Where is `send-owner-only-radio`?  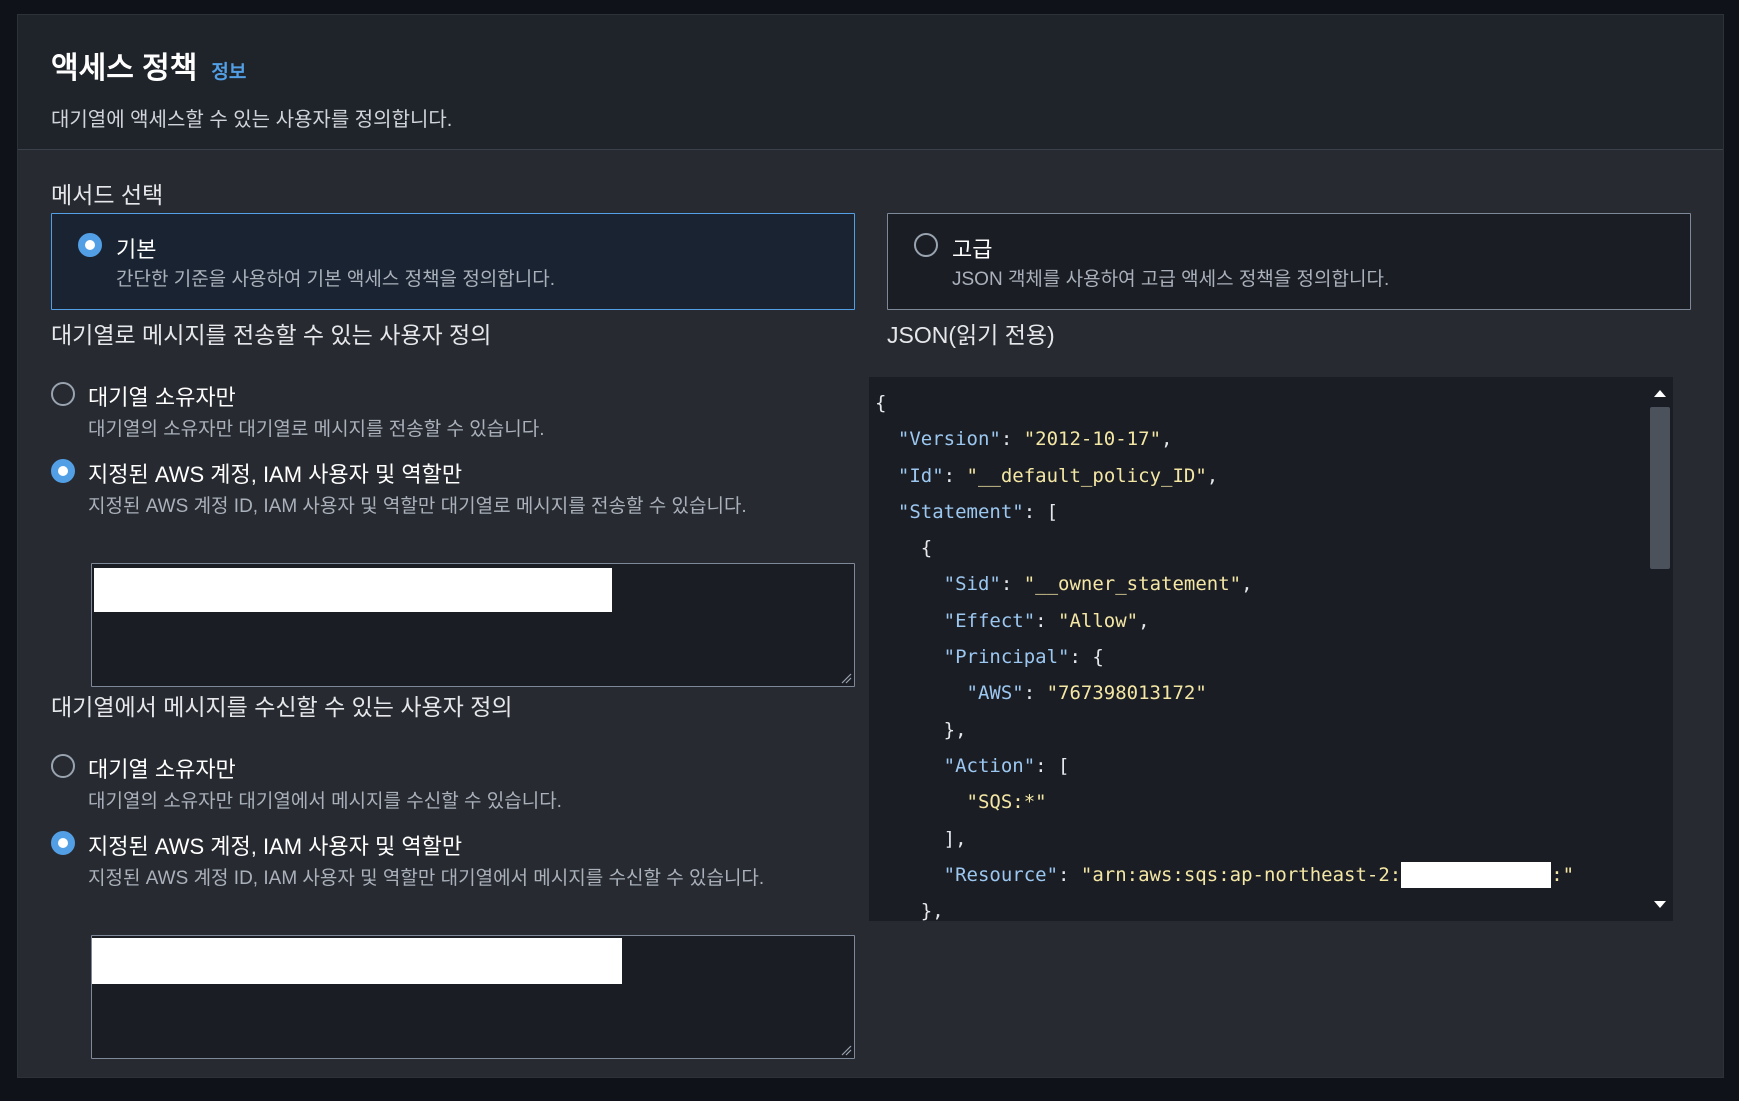
send-owner-only-radio is located at coordinates (63, 394).